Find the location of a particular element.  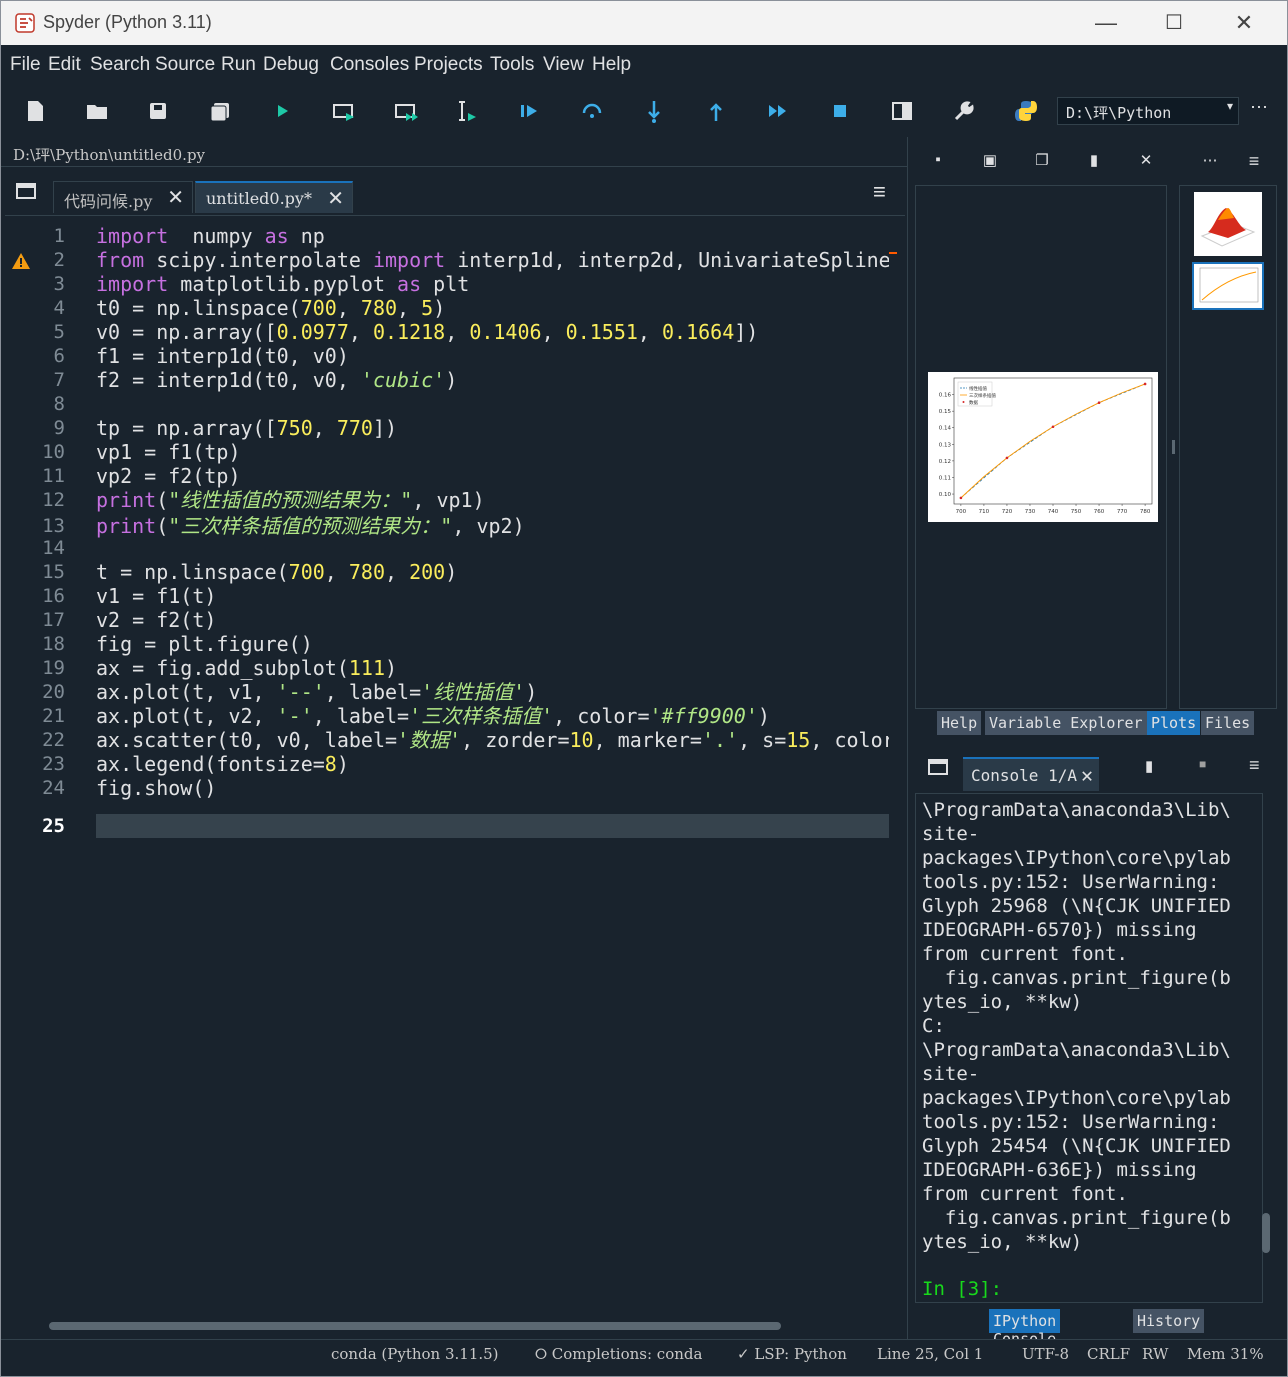

menu-file: File is located at coordinates (25, 65).